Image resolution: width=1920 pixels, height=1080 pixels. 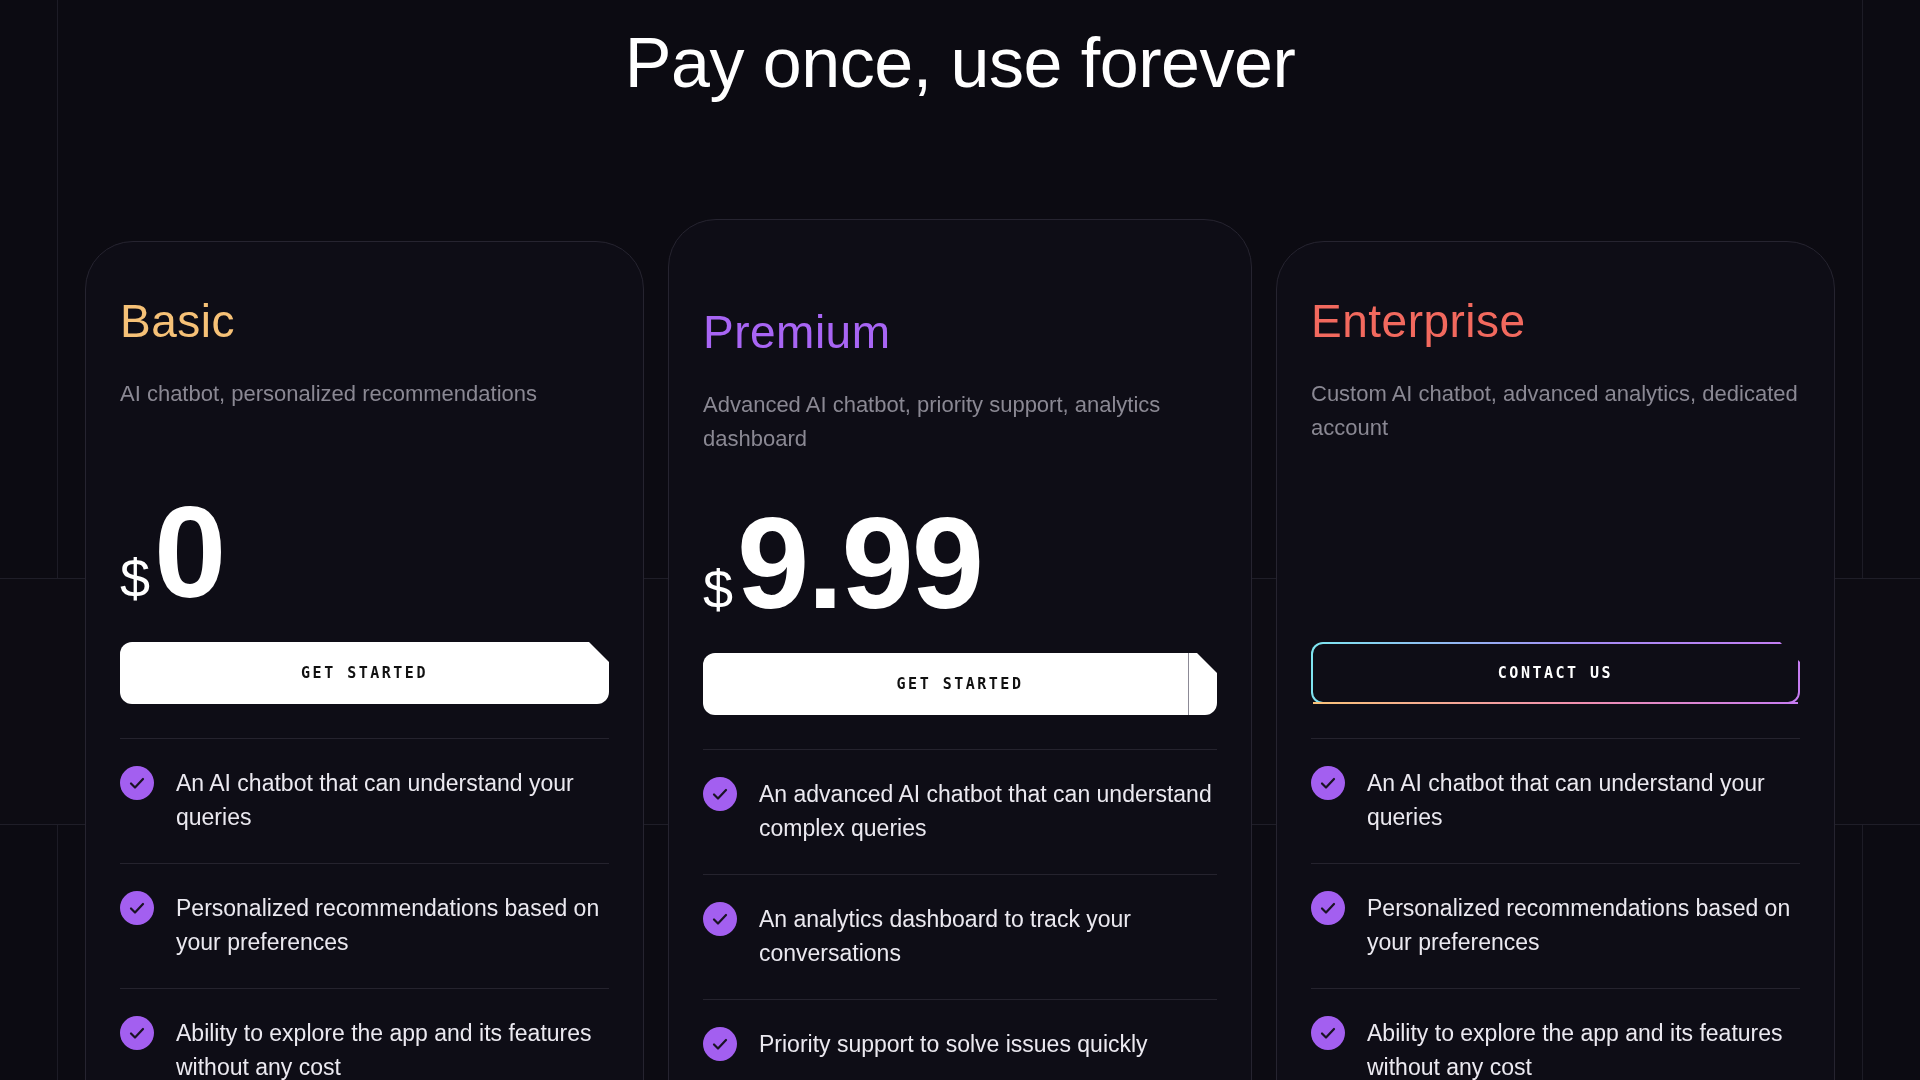 I want to click on page-heading: Pay once, use forever, so click(x=960, y=63).